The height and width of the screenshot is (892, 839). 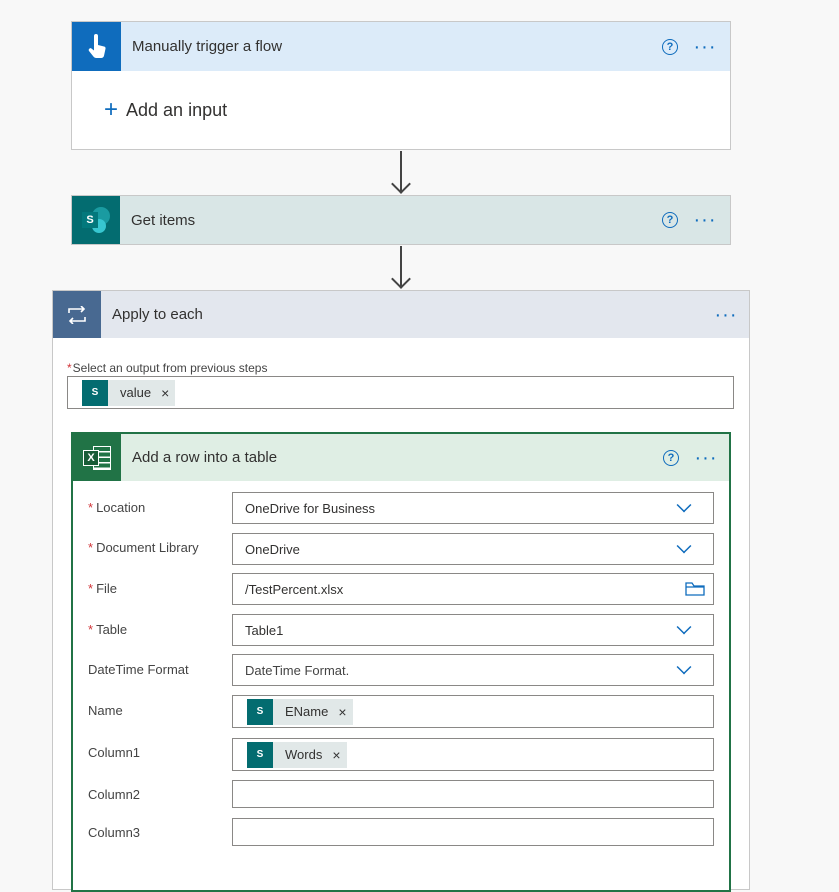 What do you see at coordinates (473, 754) in the screenshot?
I see `column1-field: S Words ×` at bounding box center [473, 754].